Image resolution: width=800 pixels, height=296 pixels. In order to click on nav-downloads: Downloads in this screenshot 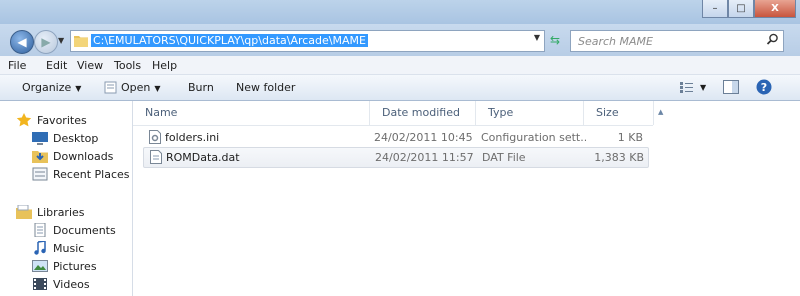, I will do `click(72, 156)`.